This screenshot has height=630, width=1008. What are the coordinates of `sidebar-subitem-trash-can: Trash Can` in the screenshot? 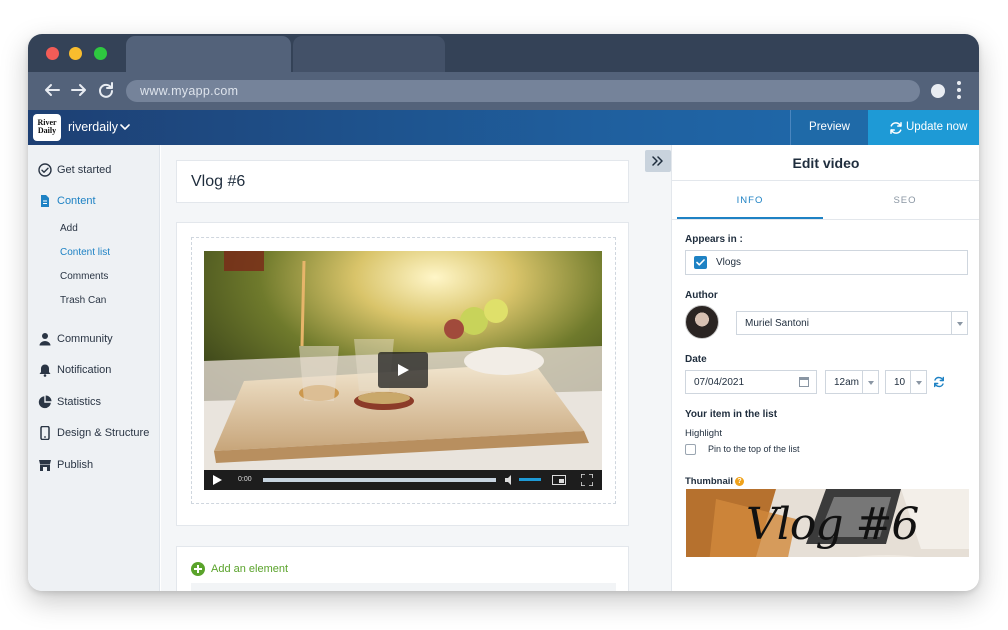 It's located at (83, 301).